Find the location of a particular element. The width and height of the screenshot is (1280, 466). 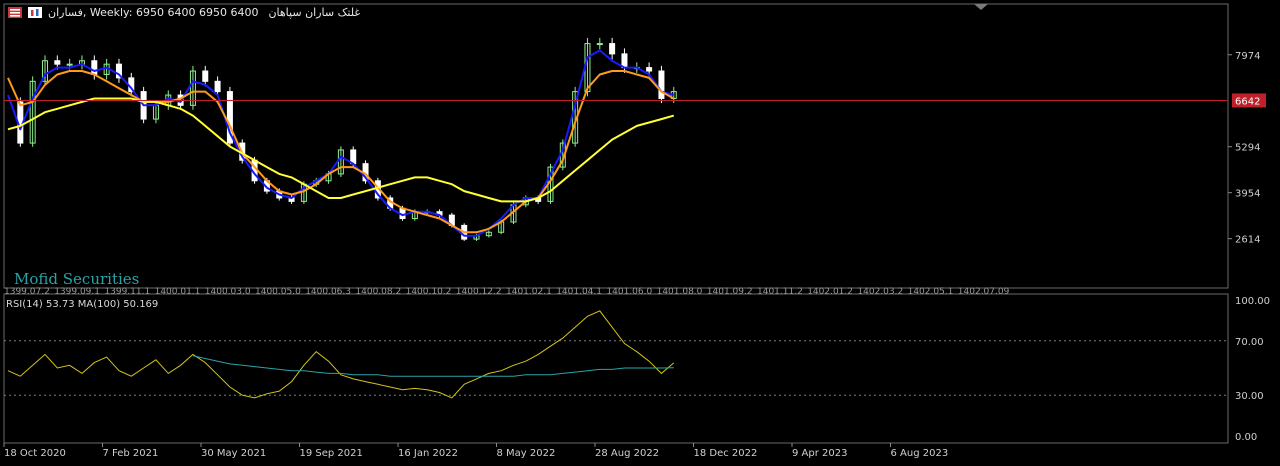

upper-date-label: 1401.06.0 is located at coordinates (629, 292).